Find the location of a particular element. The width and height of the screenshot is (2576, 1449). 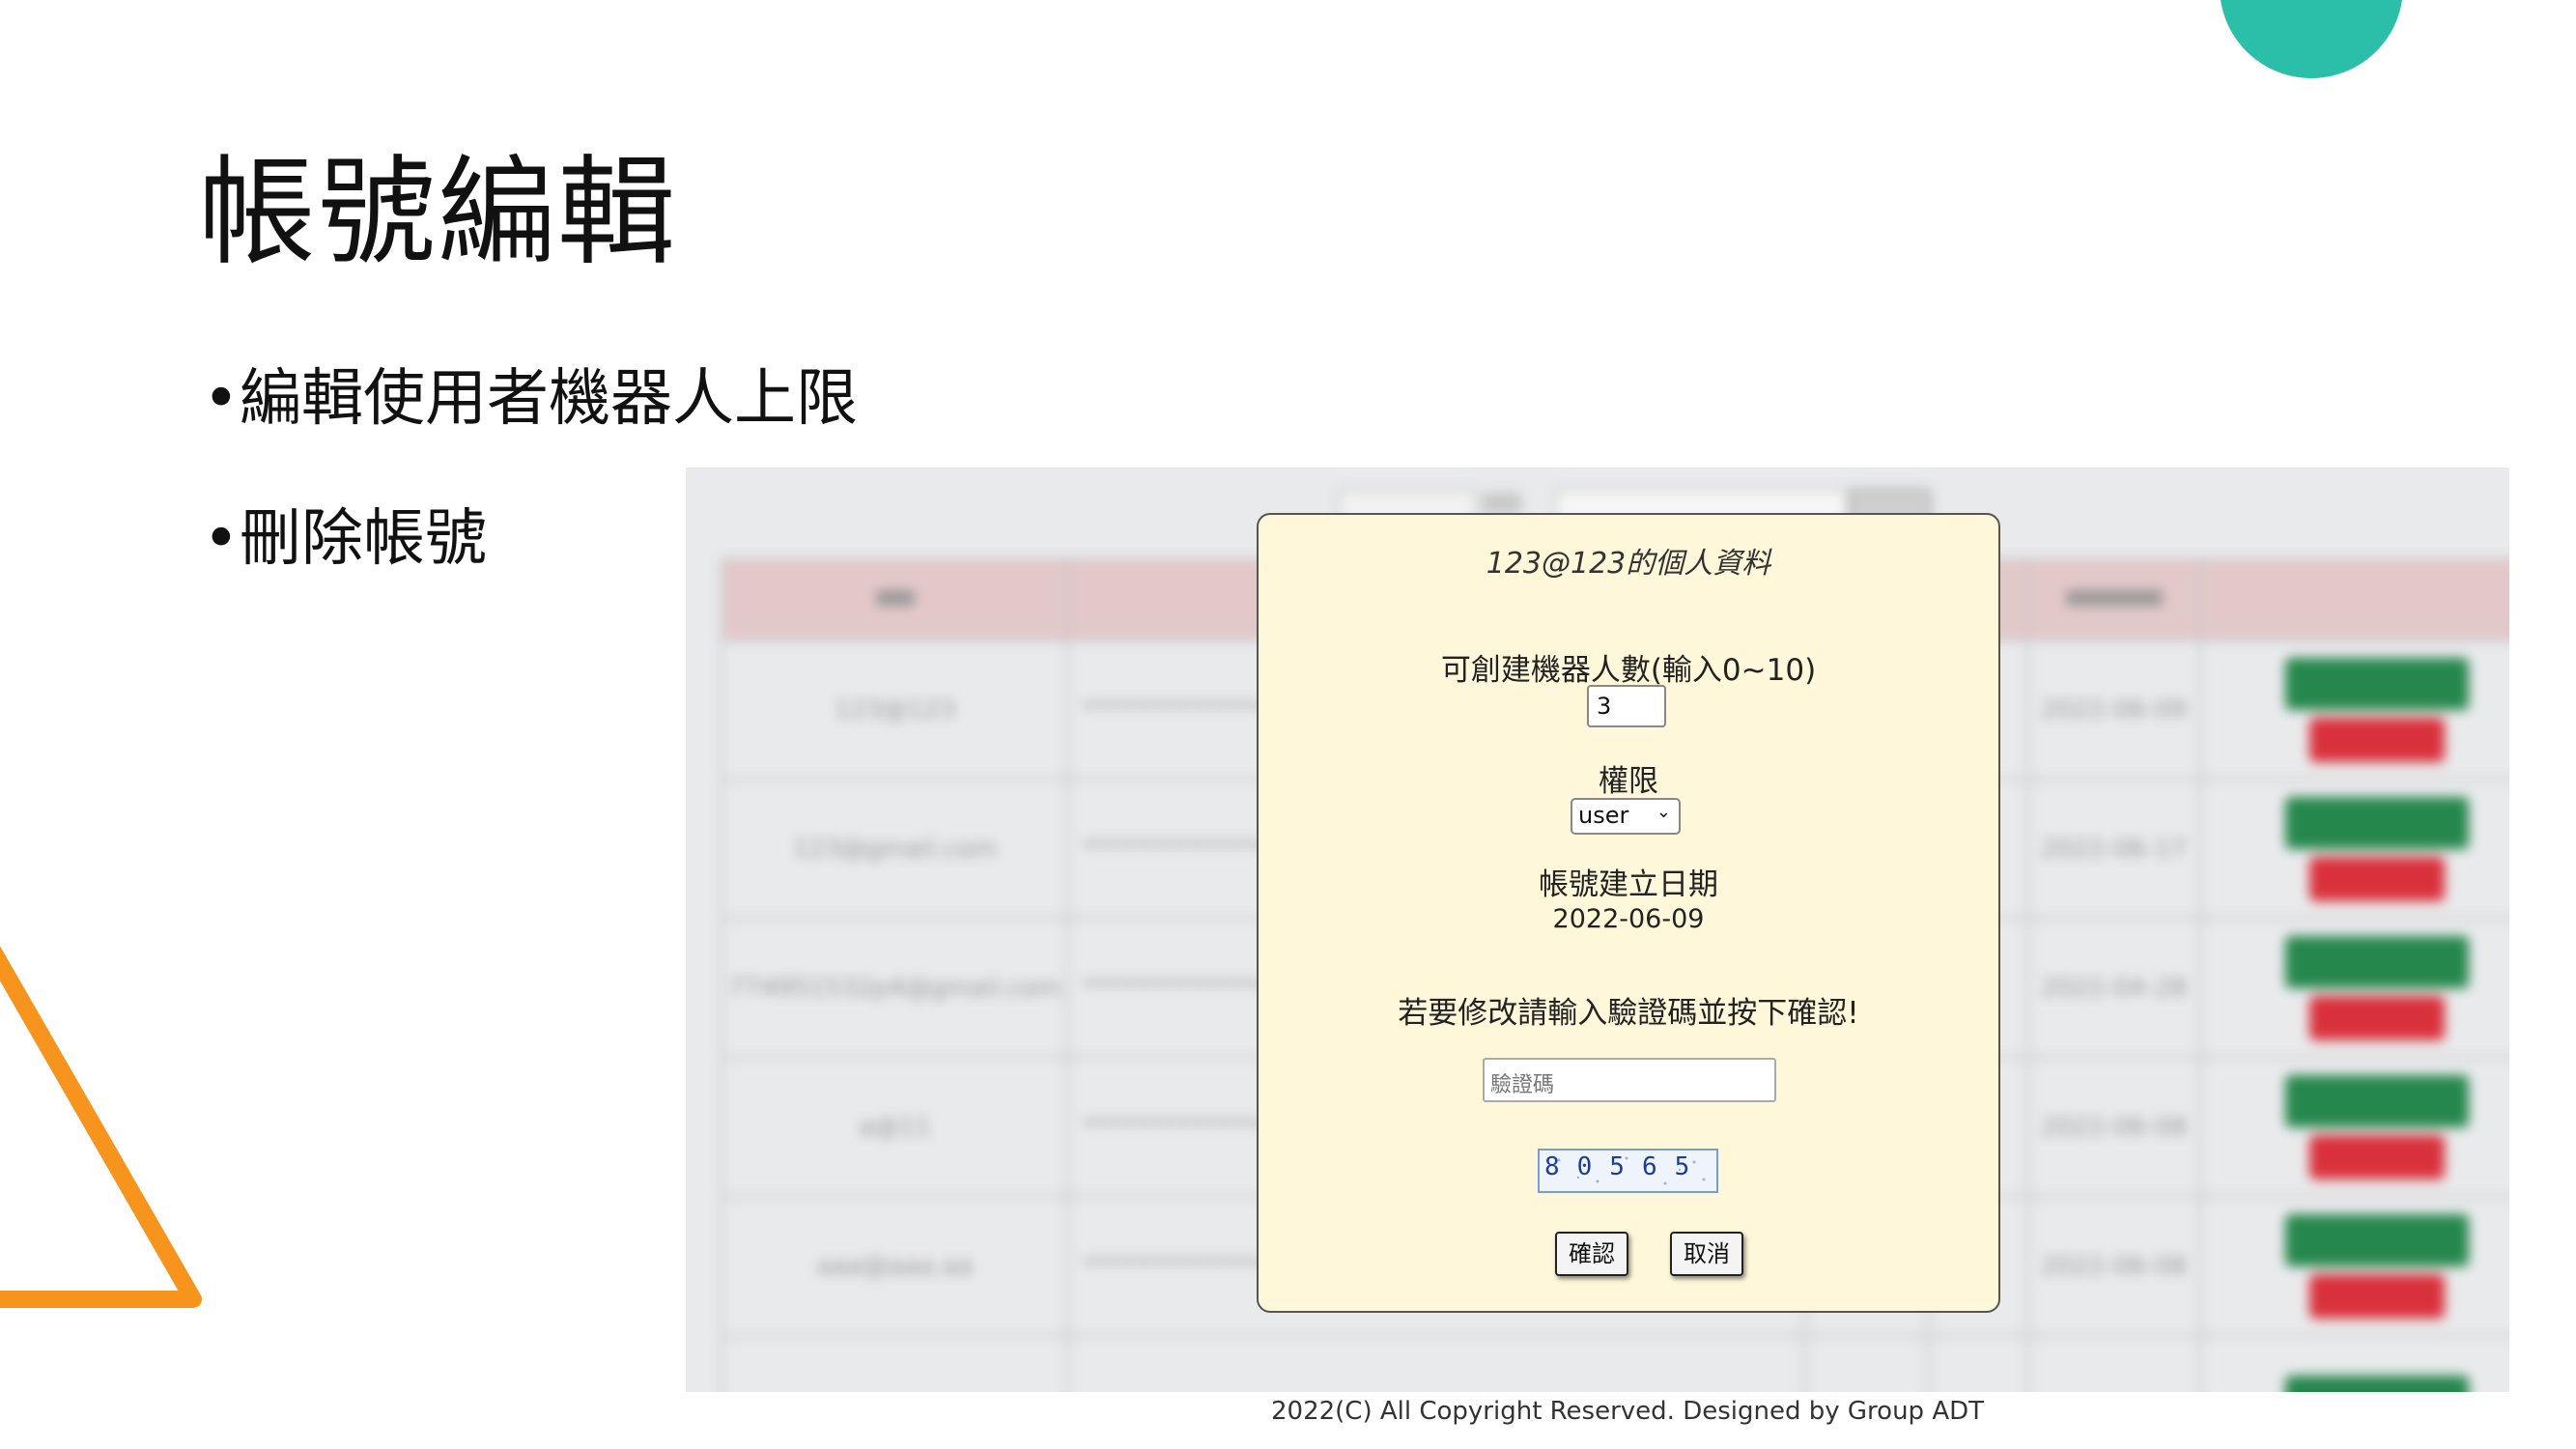

search-label is located at coordinates (1502, 503).